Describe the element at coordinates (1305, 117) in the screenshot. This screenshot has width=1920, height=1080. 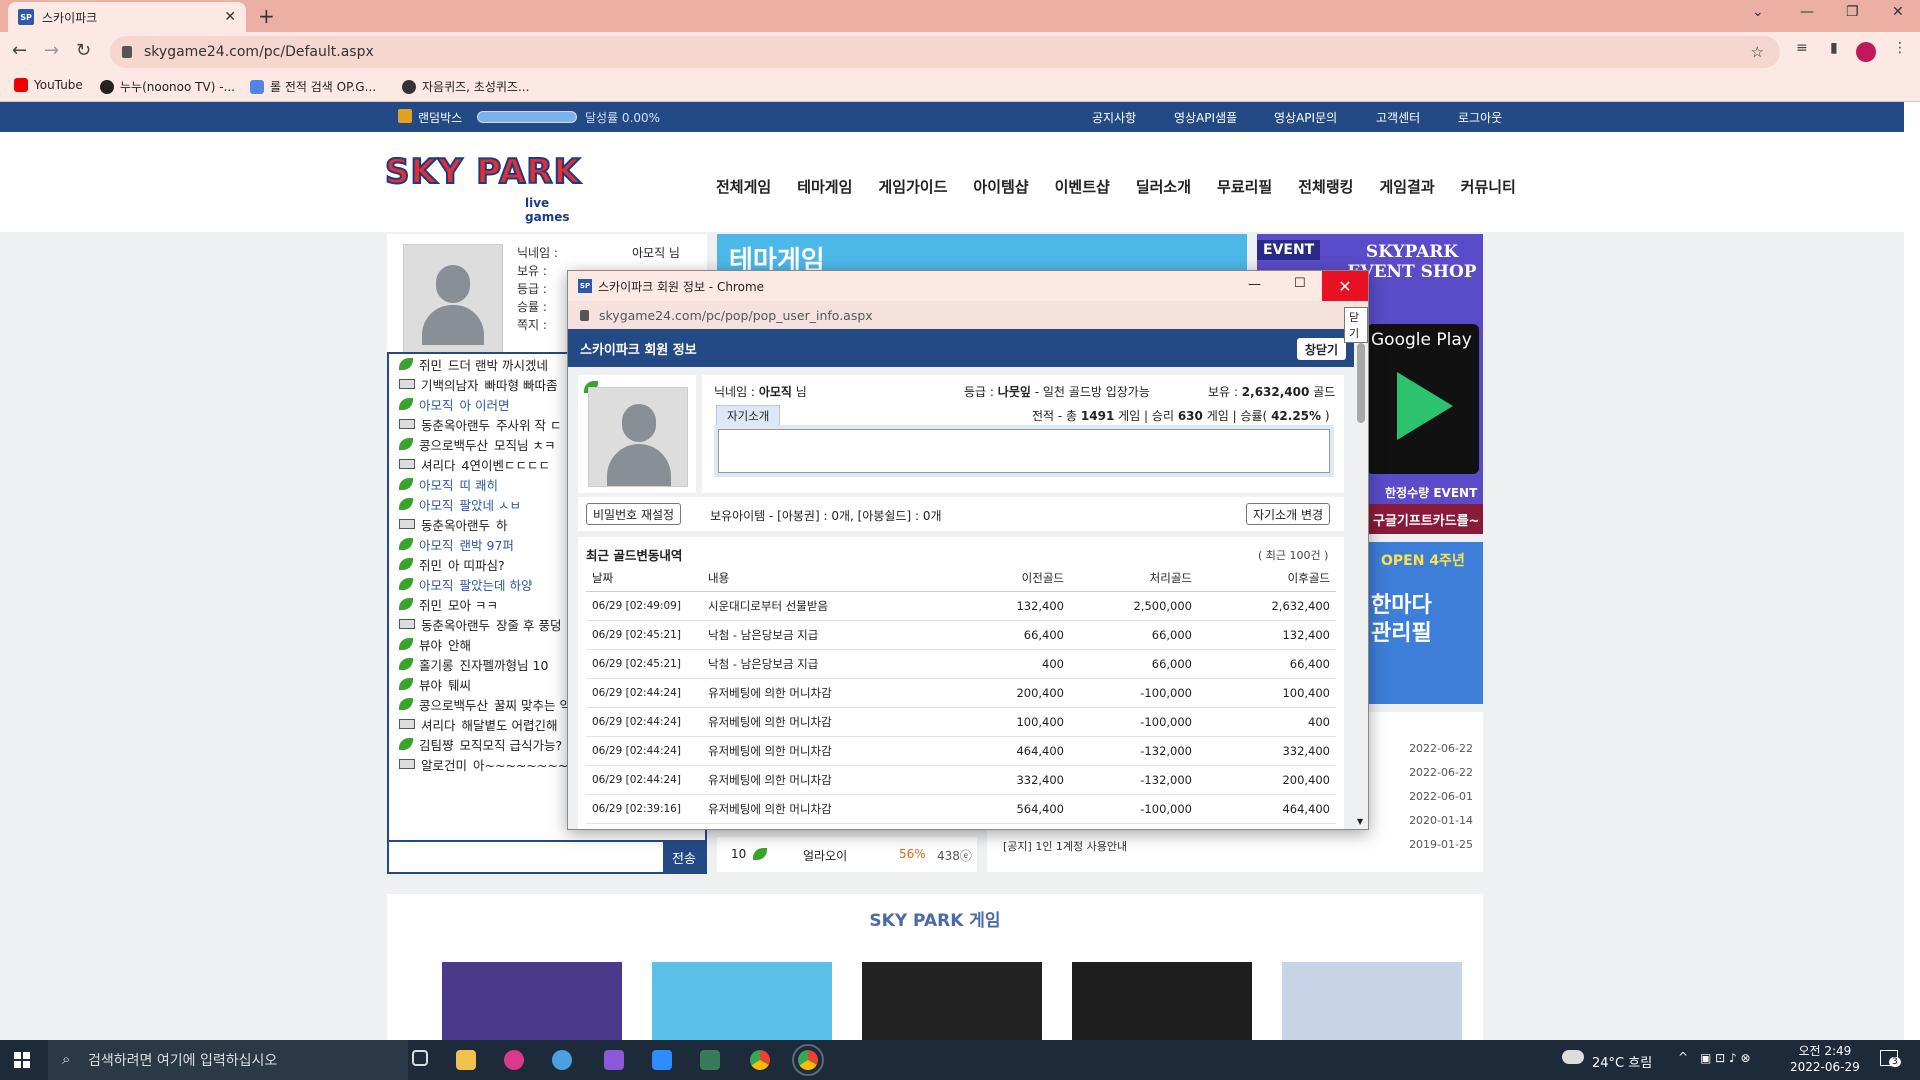
I see `link-api-inquiry: 영상API문의` at that location.